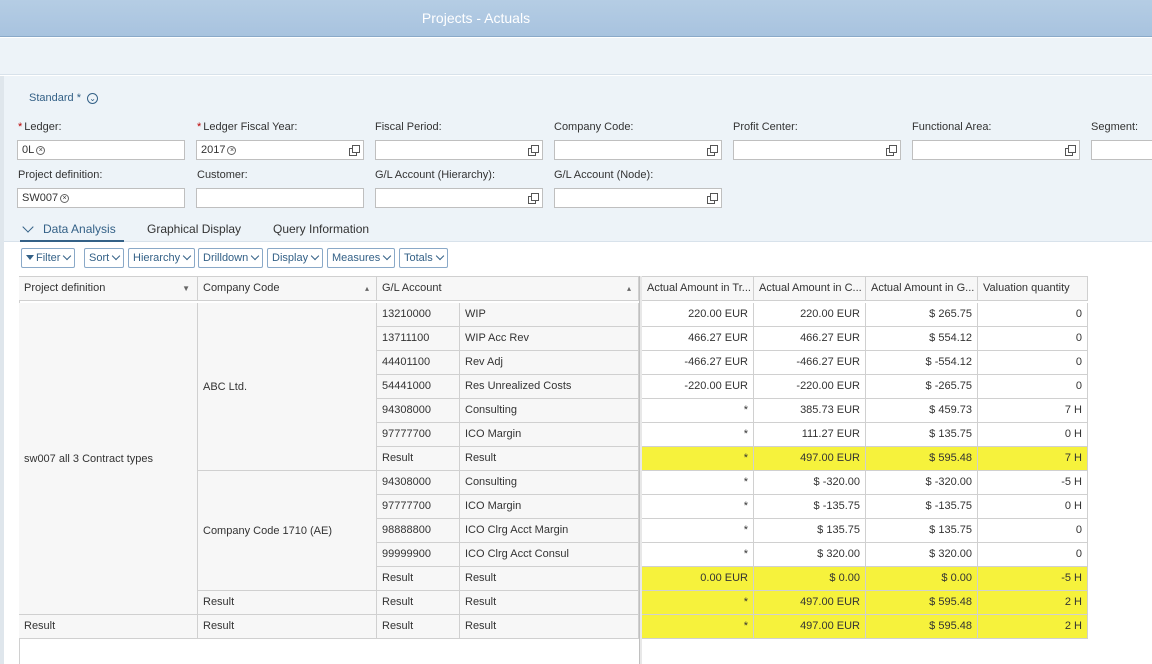  What do you see at coordinates (101, 198) in the screenshot?
I see `project-definition-field: SW007 ×` at bounding box center [101, 198].